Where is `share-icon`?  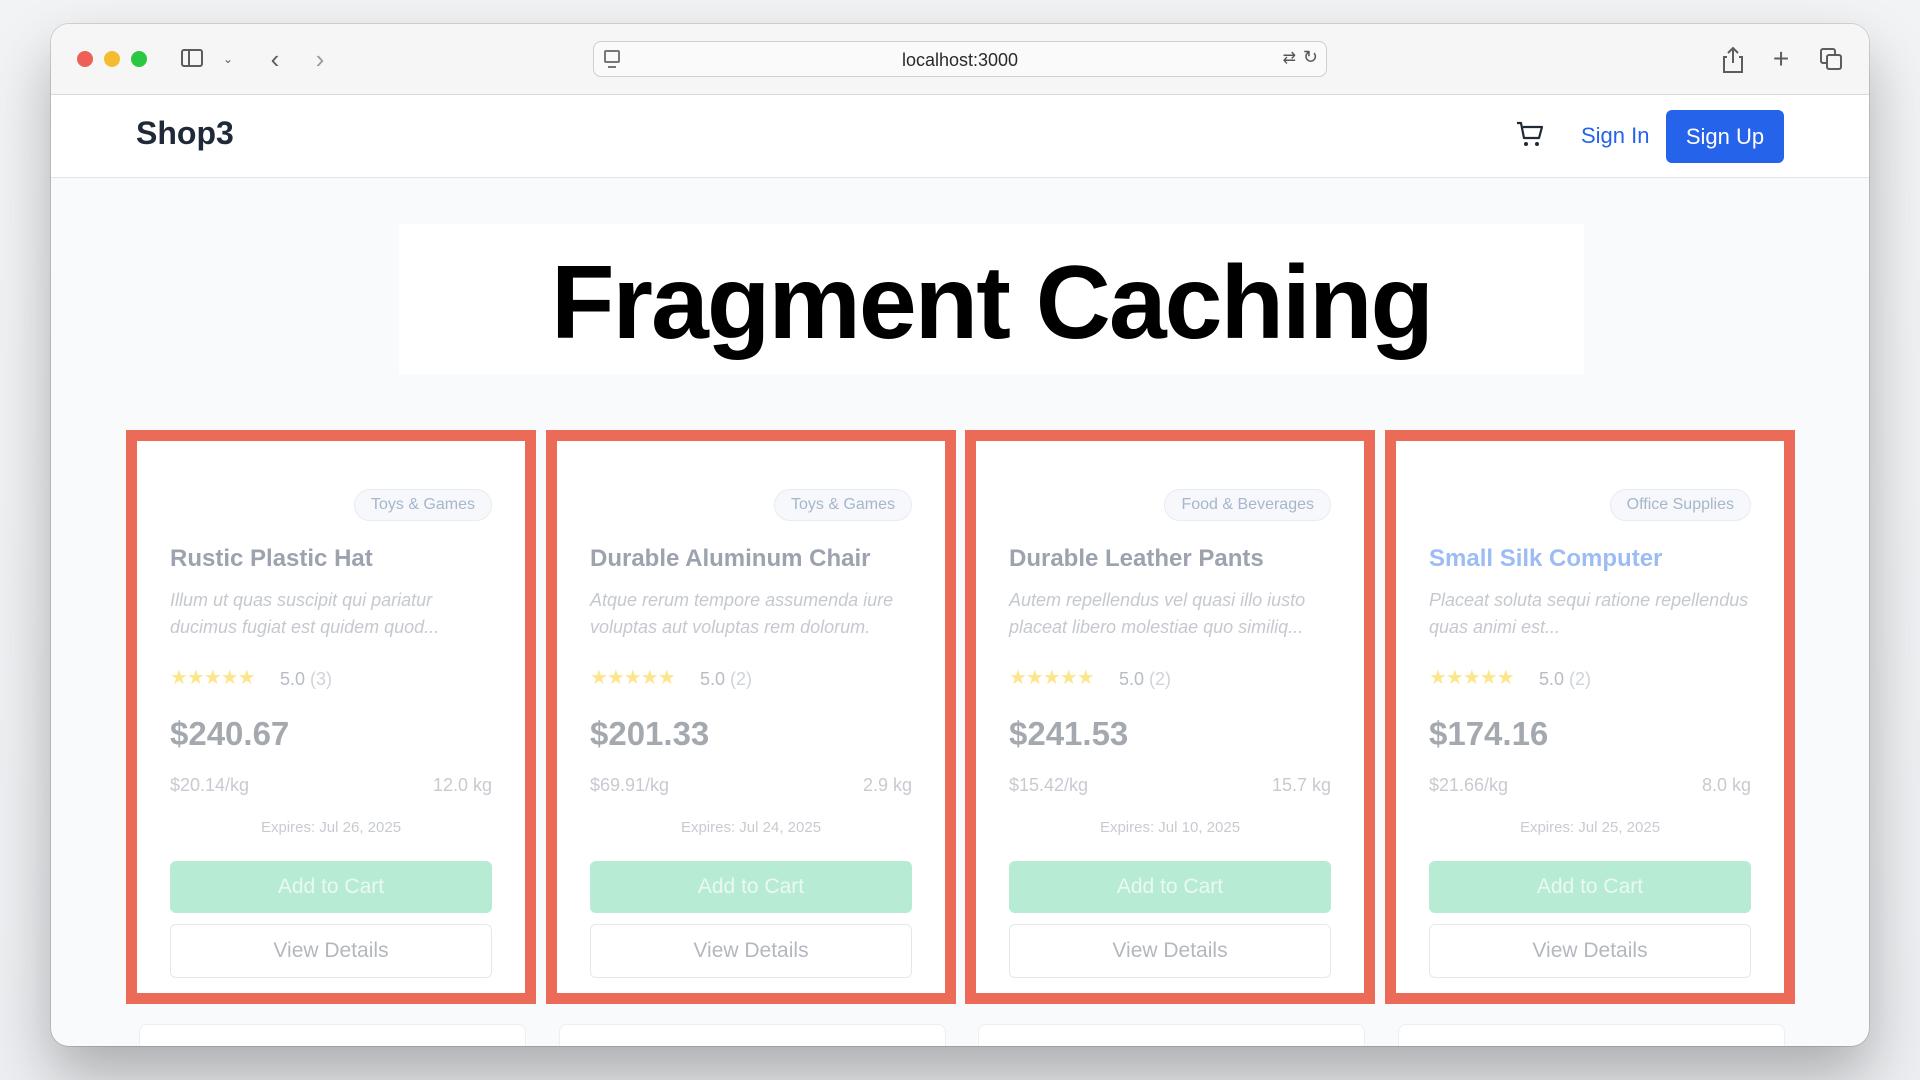 share-icon is located at coordinates (1733, 59).